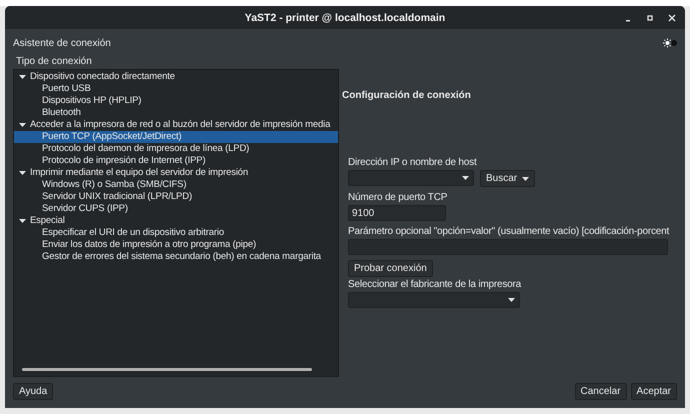  I want to click on maximize-icon, so click(650, 17).